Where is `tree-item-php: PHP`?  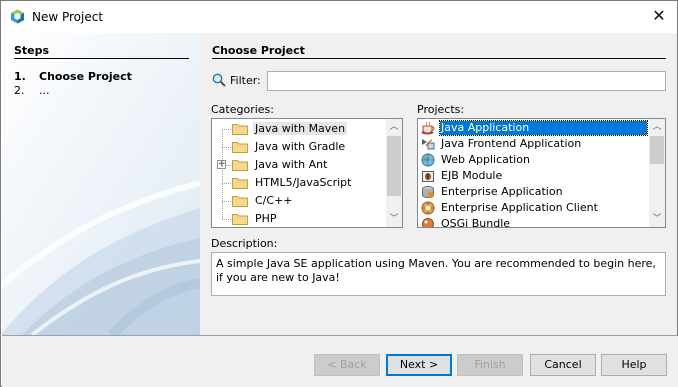 tree-item-php: PHP is located at coordinates (299, 214).